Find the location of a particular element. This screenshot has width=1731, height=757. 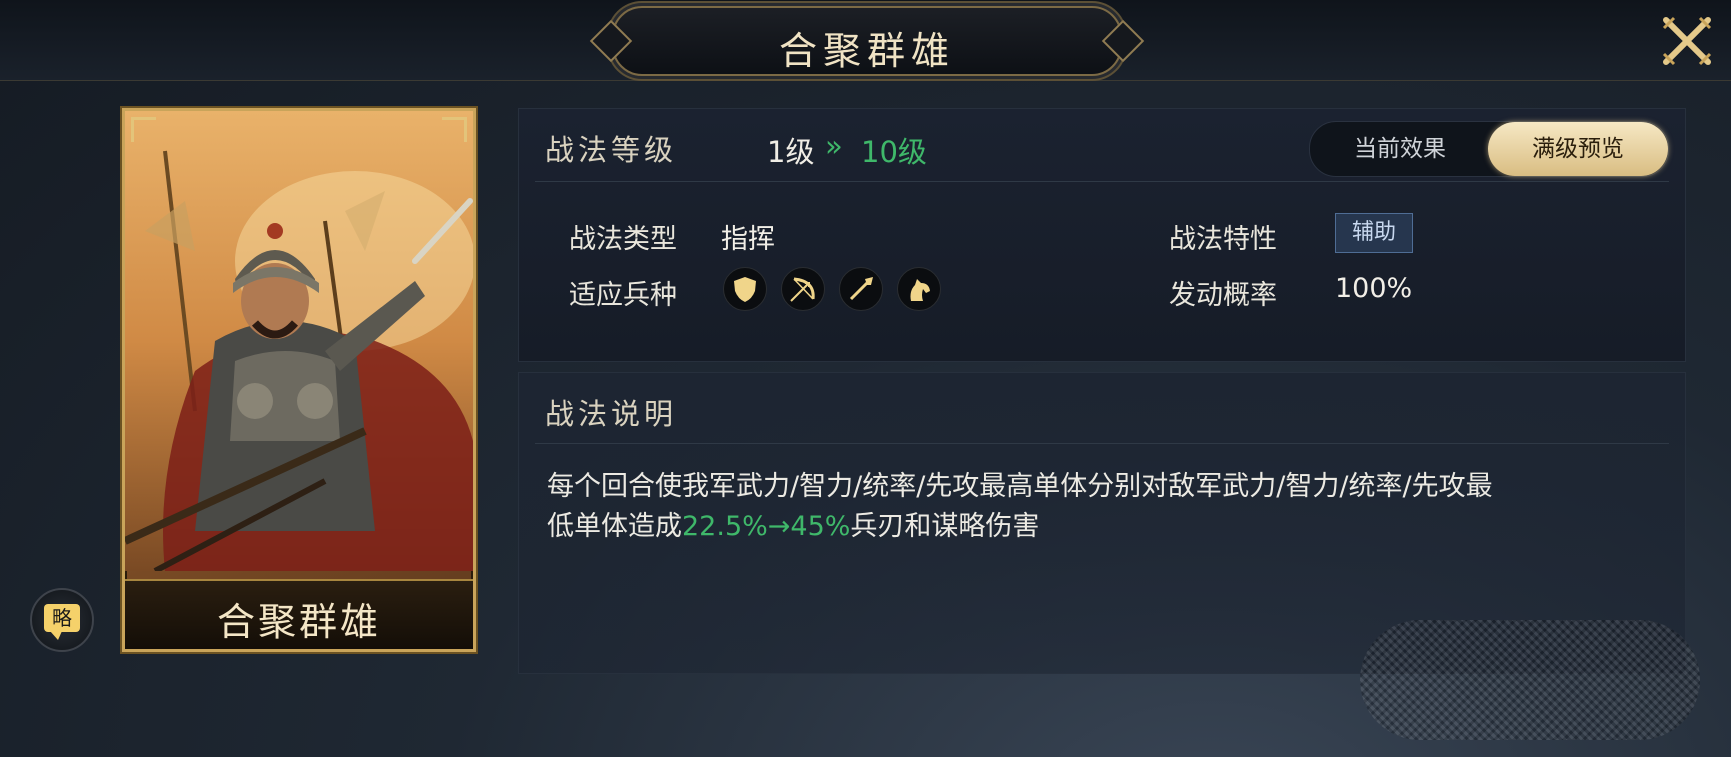

top-bar: 合聚群雄 is located at coordinates (865, 40).